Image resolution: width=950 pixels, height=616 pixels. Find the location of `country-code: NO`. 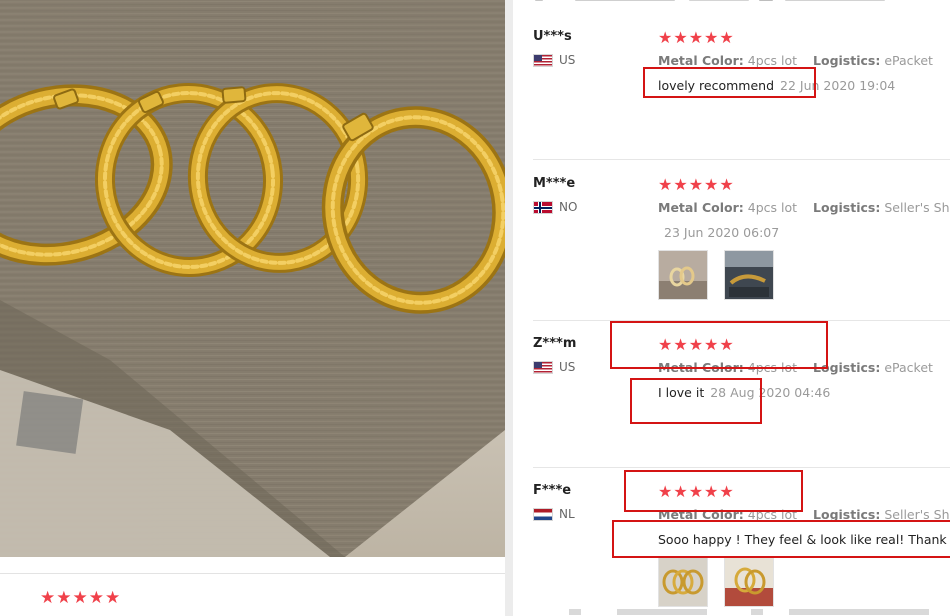

country-code: NO is located at coordinates (568, 207).